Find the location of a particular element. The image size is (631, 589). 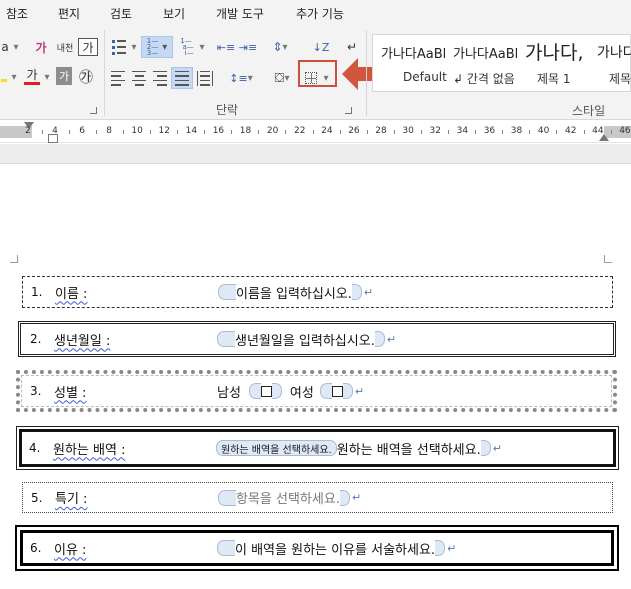

line-spacing-button: ↕≡ ▾ is located at coordinates (241, 78).